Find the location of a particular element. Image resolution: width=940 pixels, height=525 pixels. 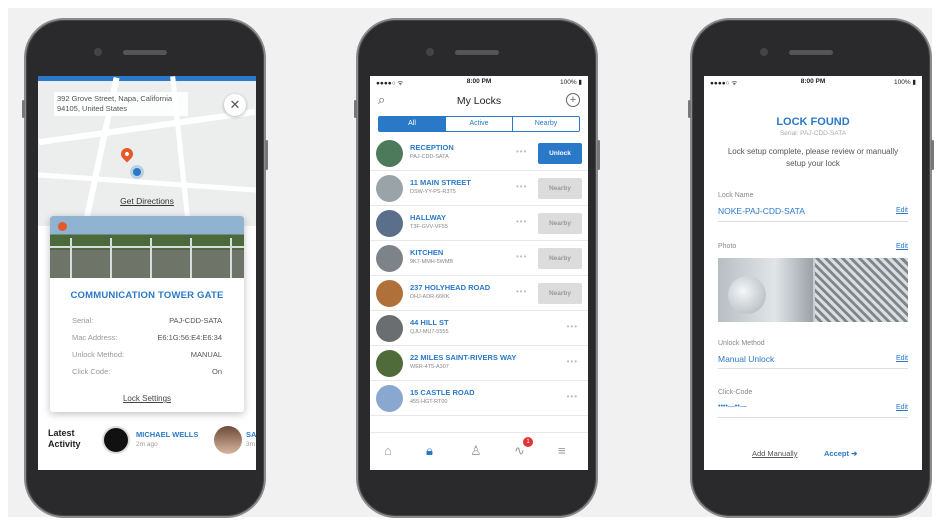

edit-click-code-link: Edit is located at coordinates (902, 407).